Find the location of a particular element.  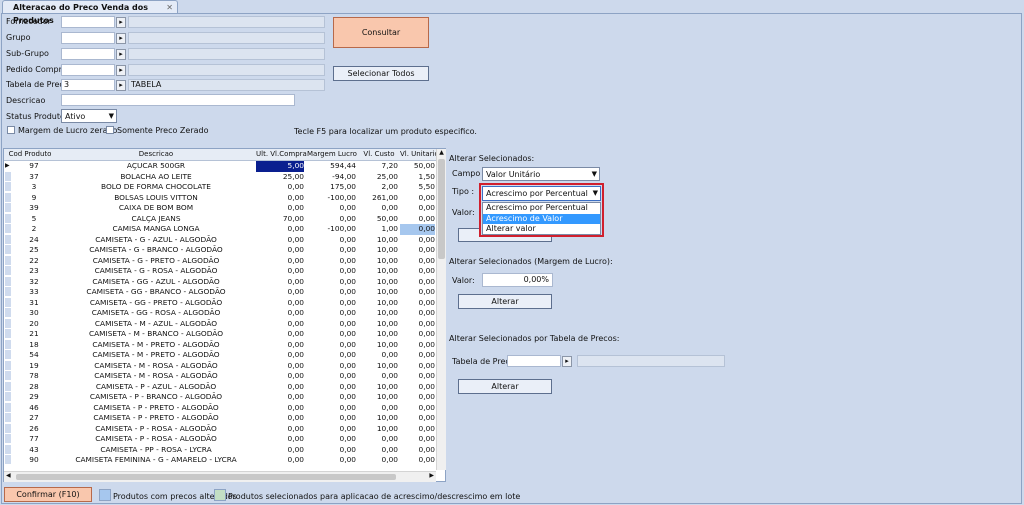

table-cell: CAMISETA - GG - BRANCO - ALGODÃO is located at coordinates (156, 292).